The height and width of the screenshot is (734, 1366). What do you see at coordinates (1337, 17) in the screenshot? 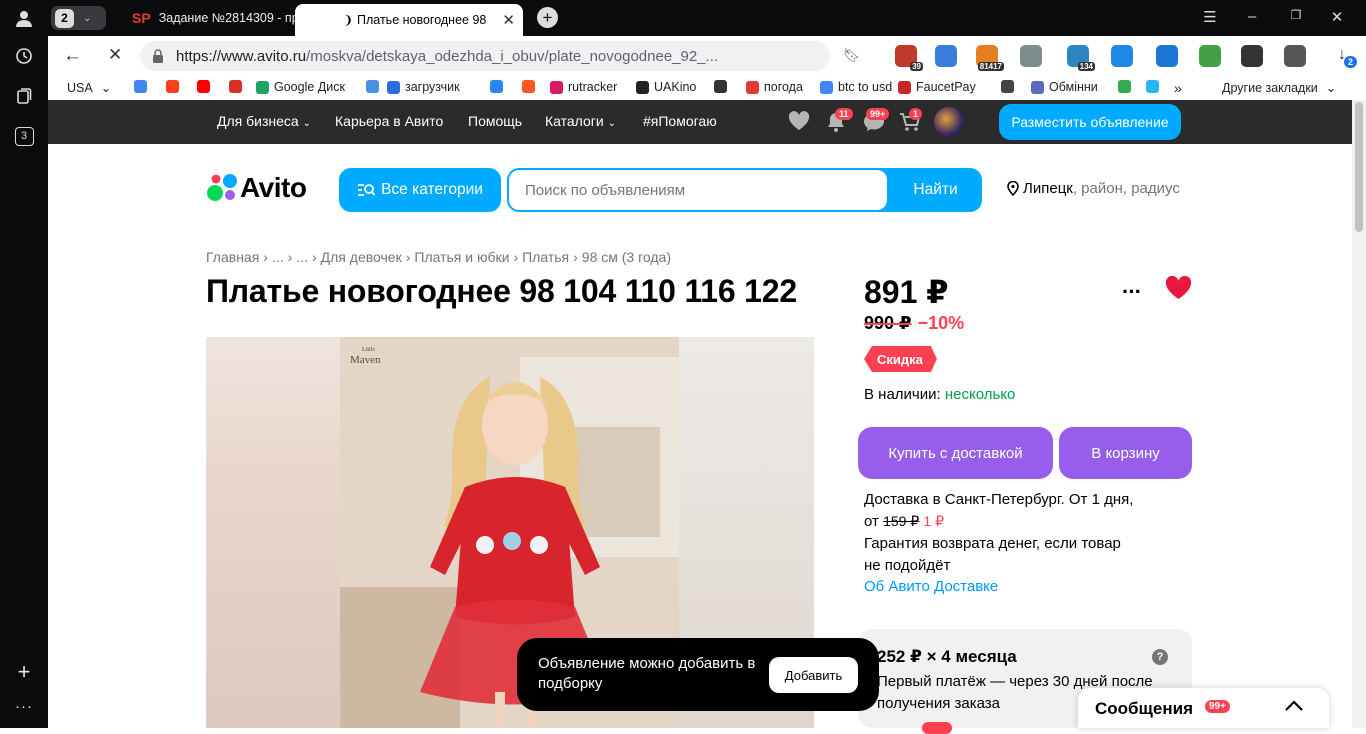
I see `close-window-icon: ✕` at bounding box center [1337, 17].